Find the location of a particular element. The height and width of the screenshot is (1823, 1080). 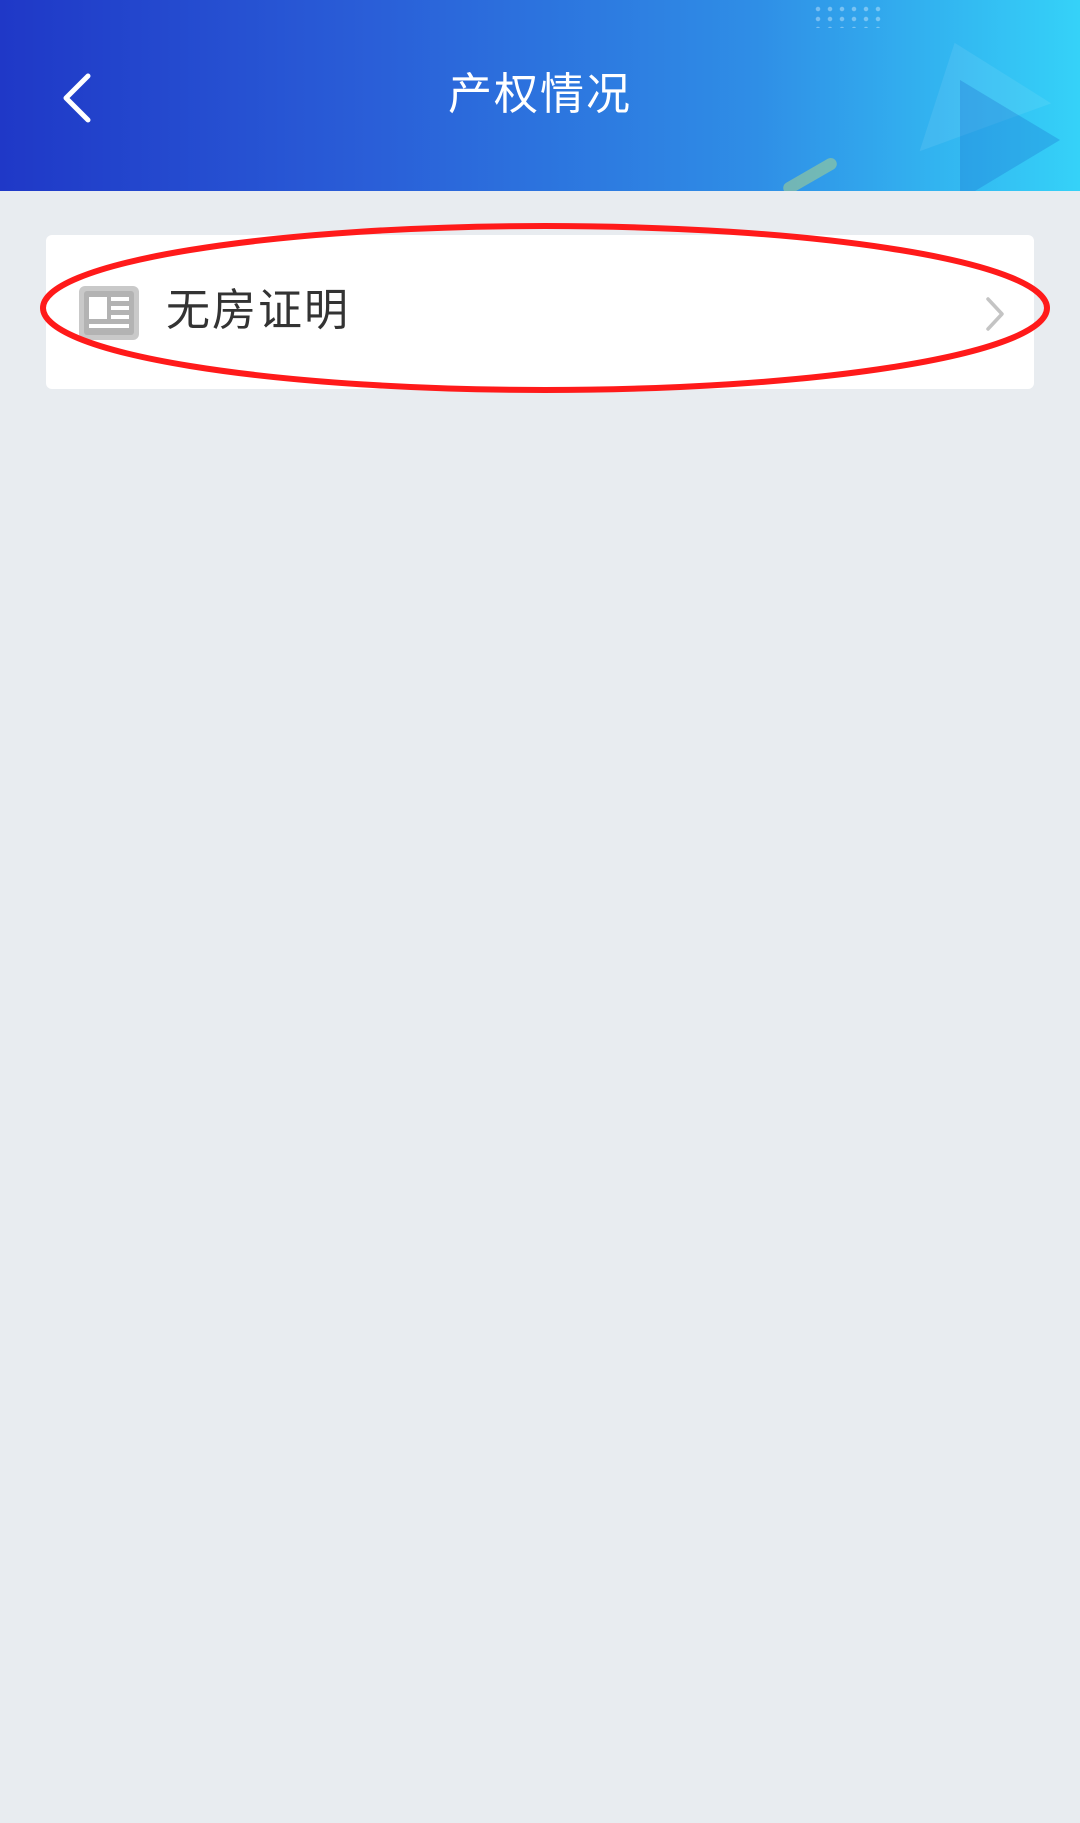

document-icon is located at coordinates (109, 313).